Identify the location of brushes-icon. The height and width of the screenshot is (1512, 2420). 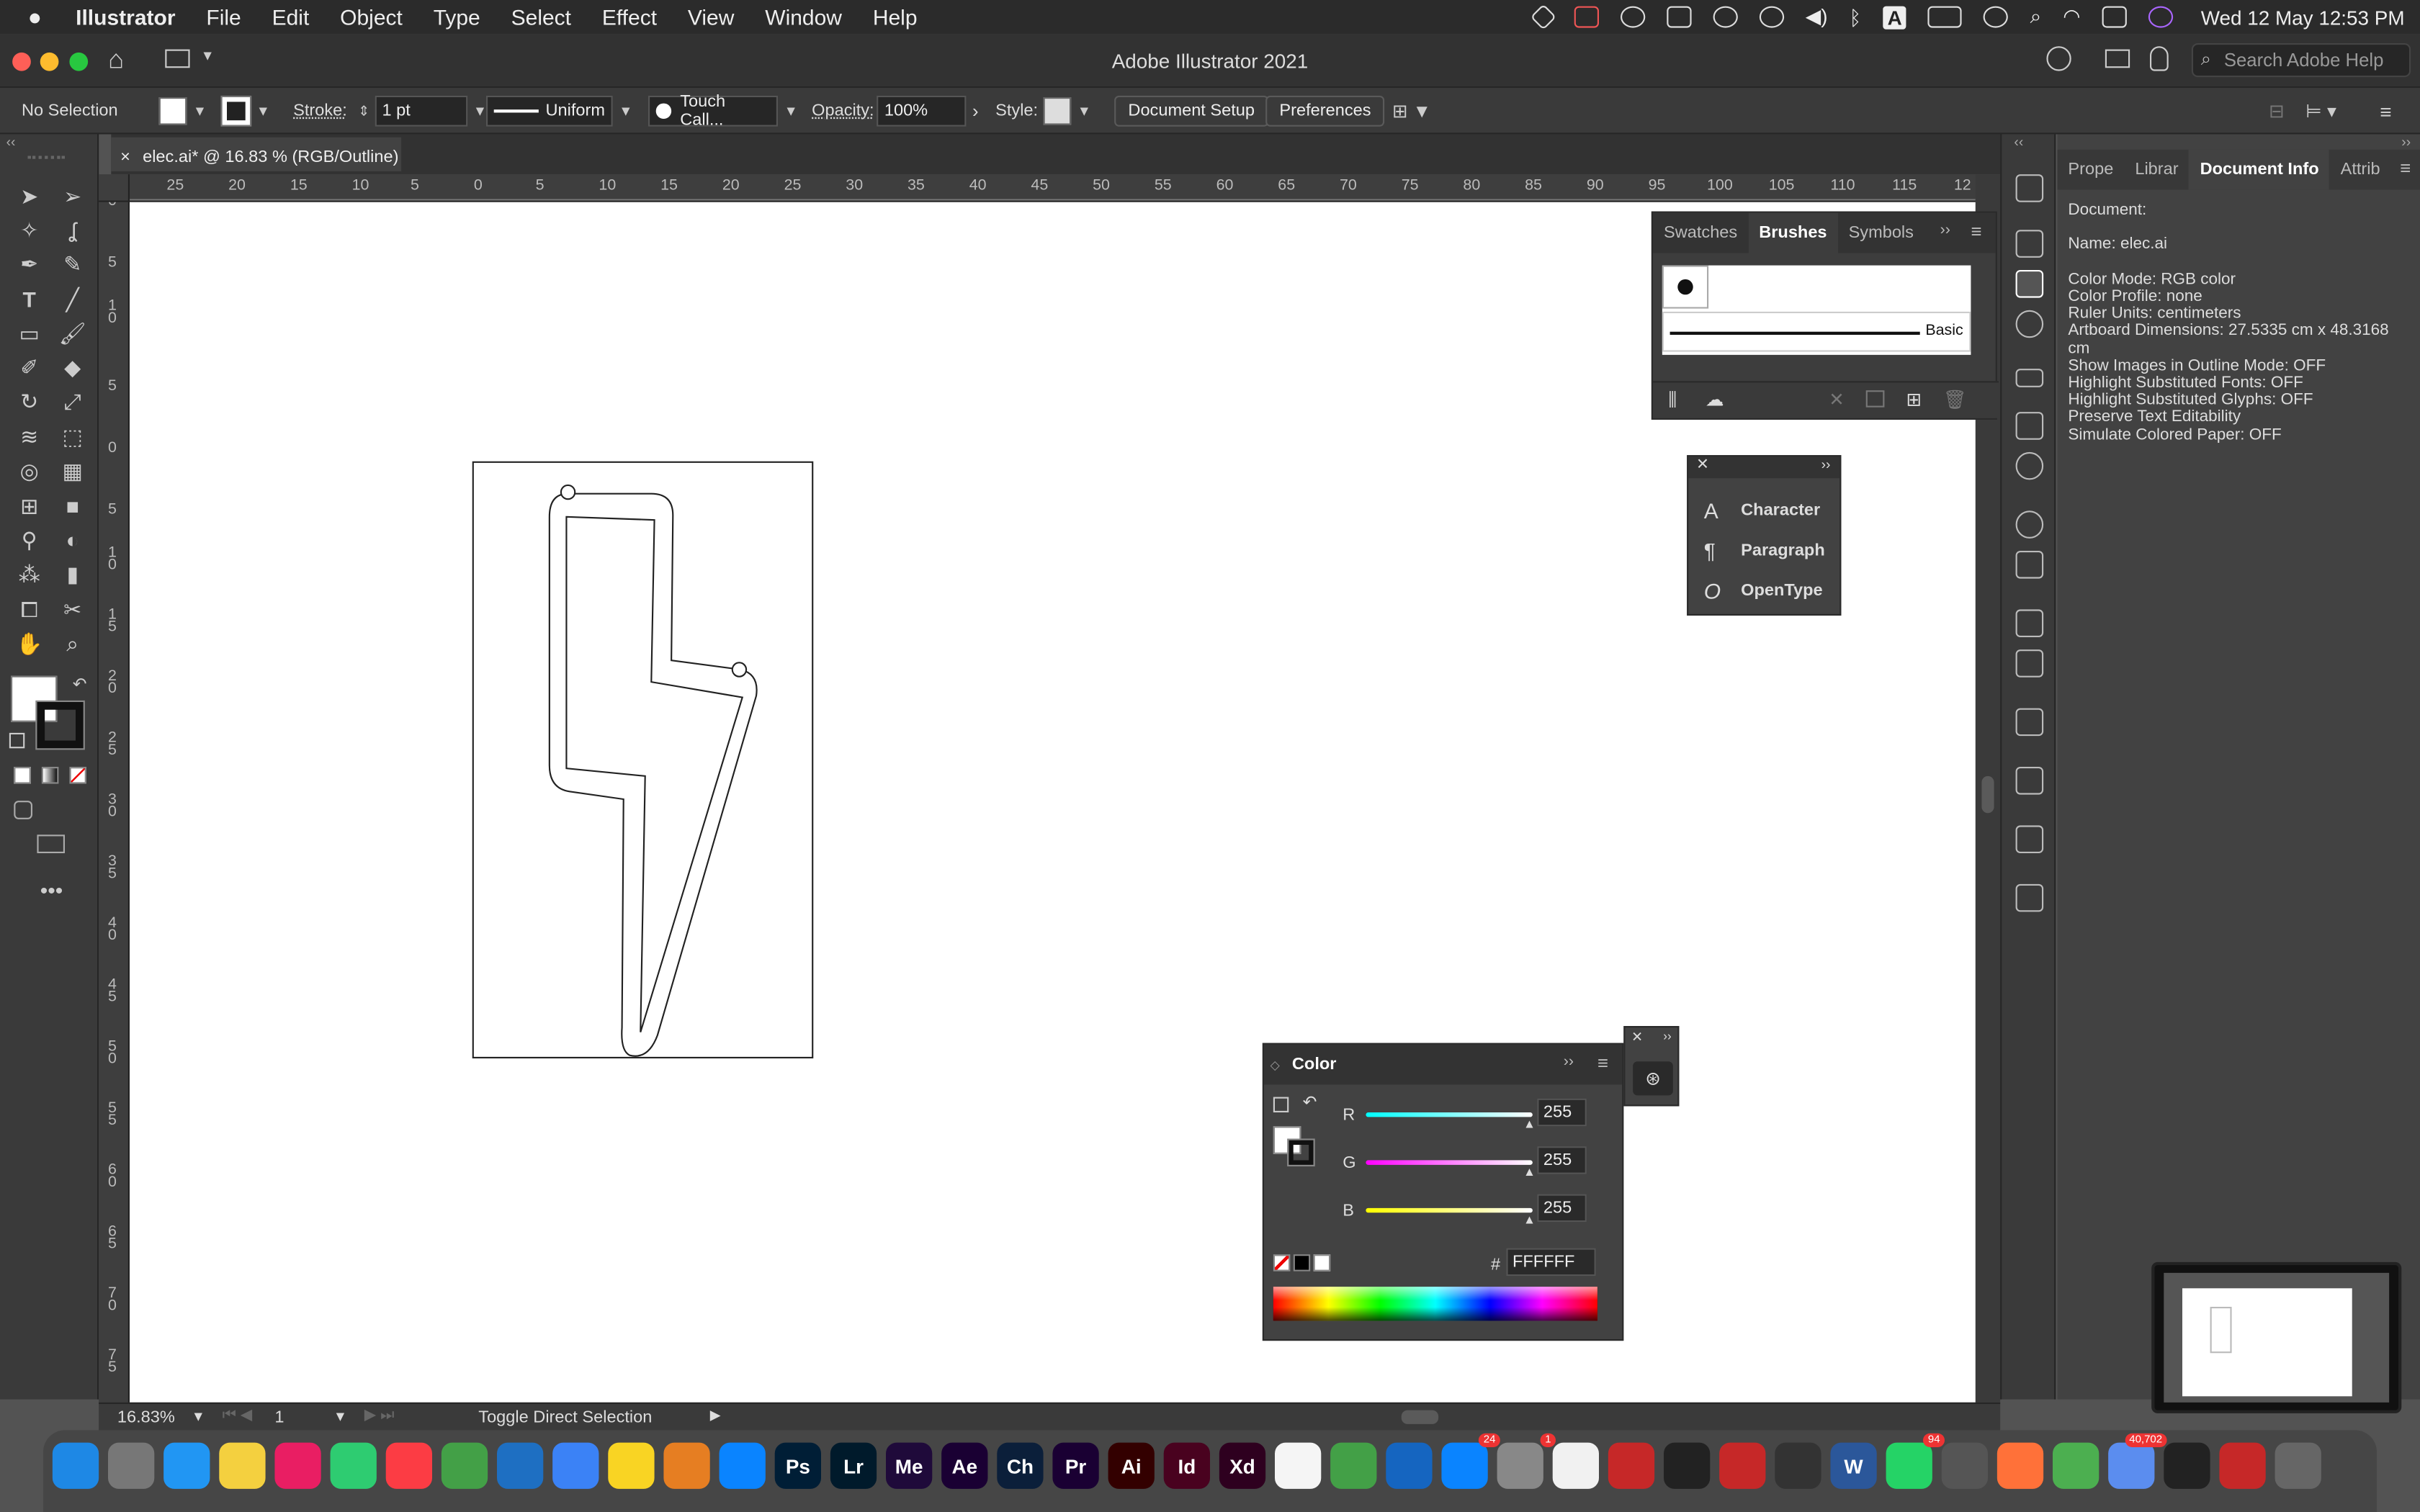
(2029, 284).